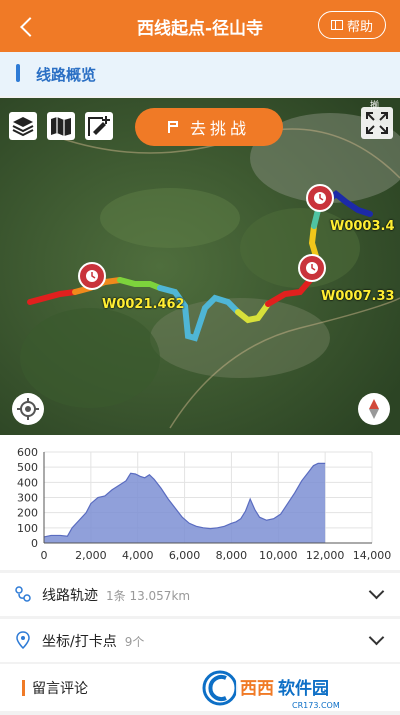 The height and width of the screenshot is (715, 400). Describe the element at coordinates (27, 513) in the screenshot. I see `y-tick-label: 200` at that location.